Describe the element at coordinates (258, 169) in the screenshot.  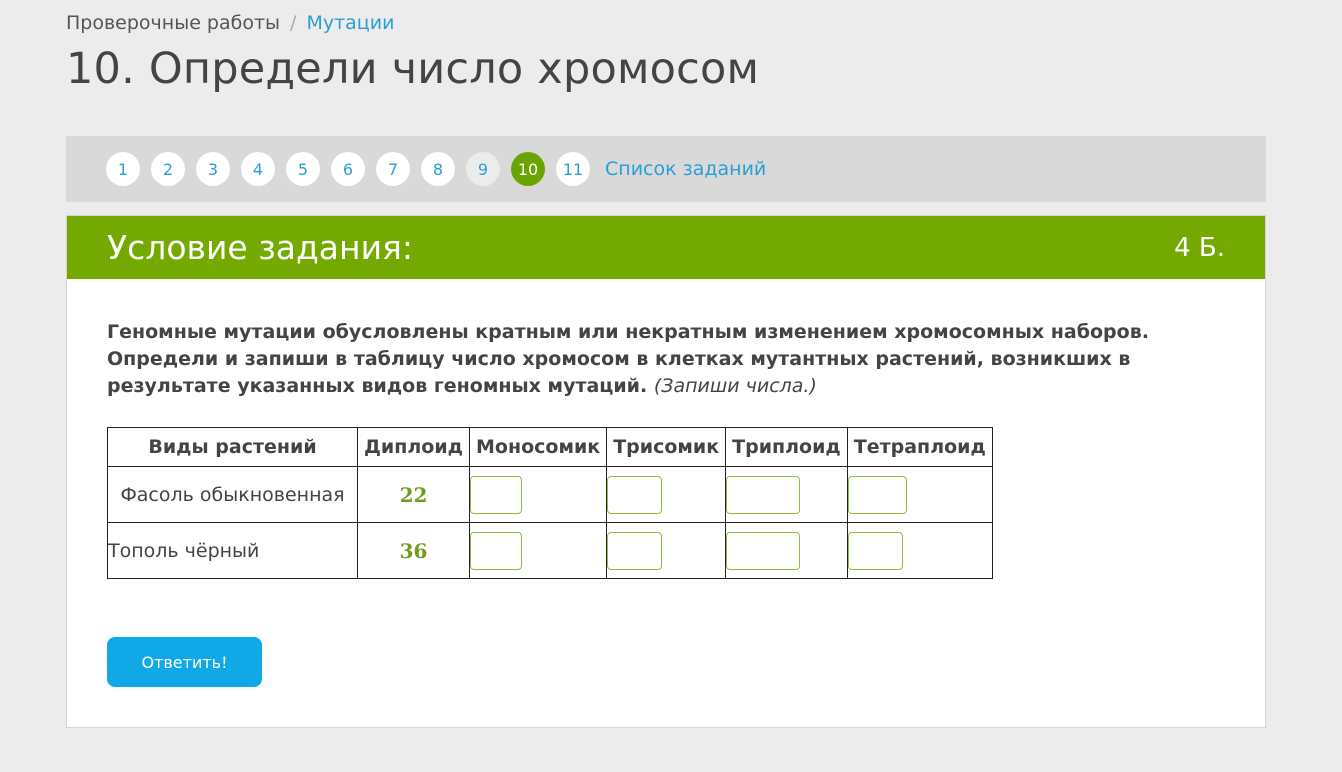
I see `task-pill-4: 4` at that location.